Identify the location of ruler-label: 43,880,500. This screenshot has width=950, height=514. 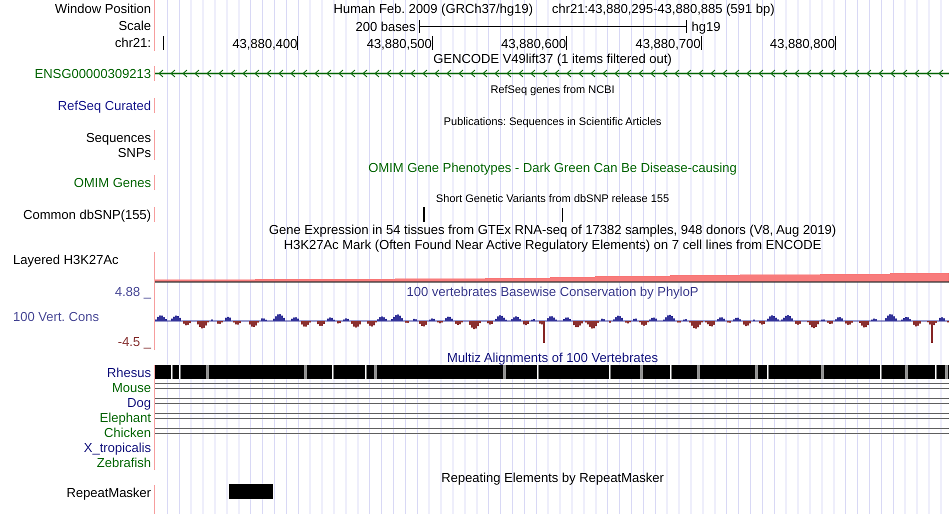
(399, 43).